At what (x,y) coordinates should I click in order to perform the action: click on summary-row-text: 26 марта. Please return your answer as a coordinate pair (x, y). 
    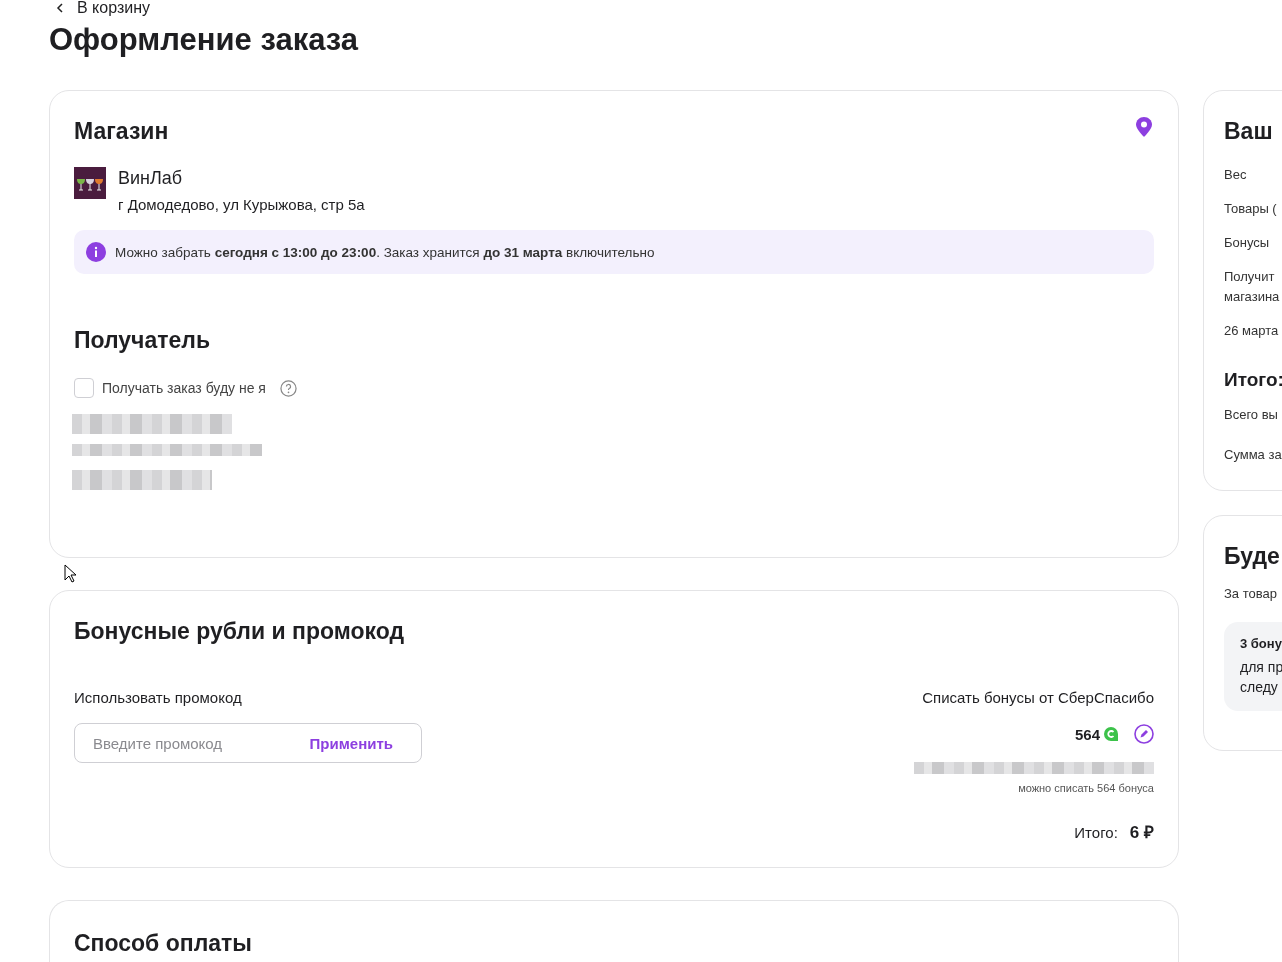
    Looking at the image, I should click on (1252, 331).